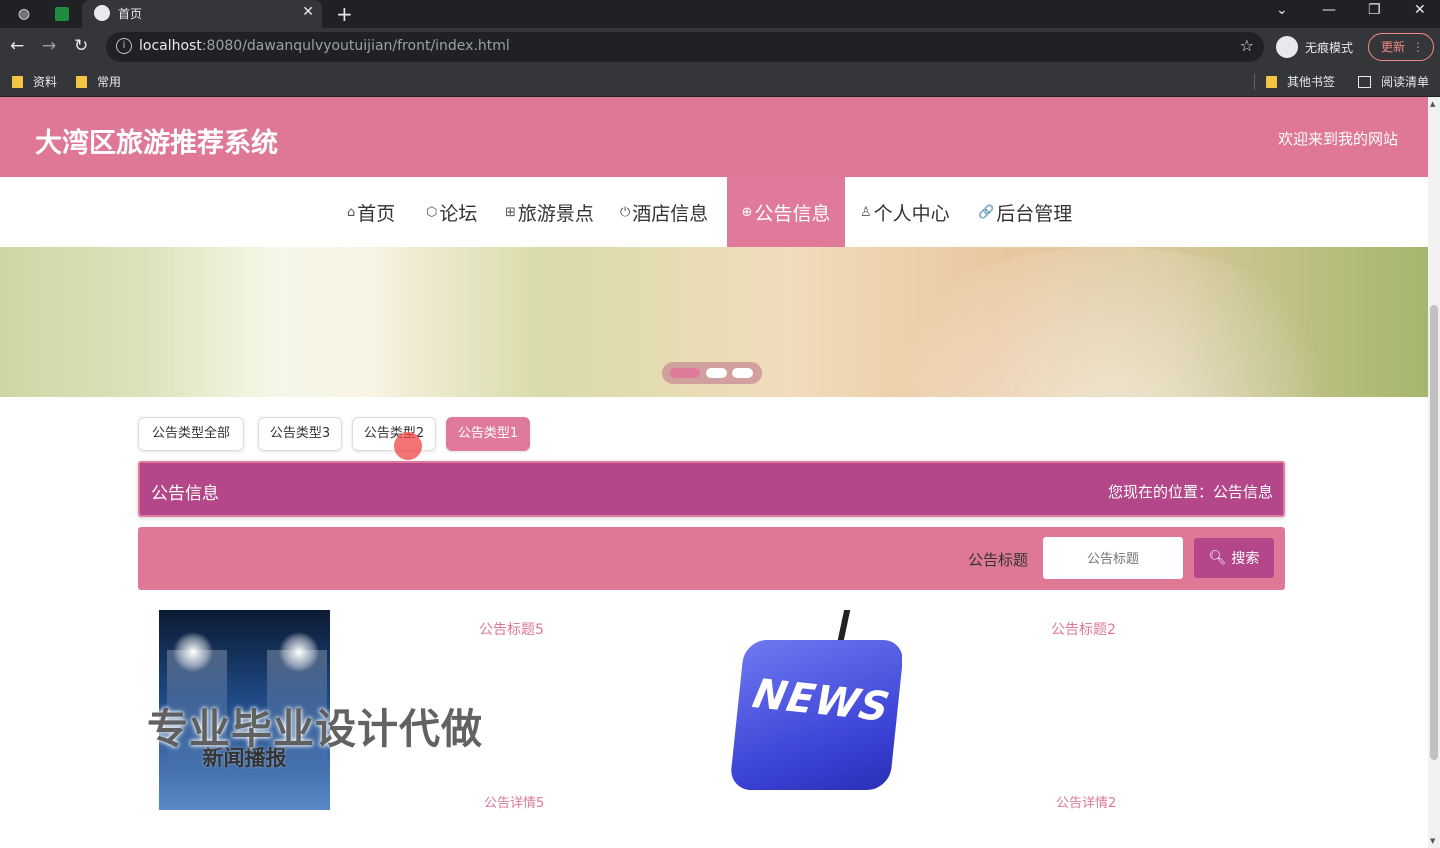 The height and width of the screenshot is (848, 1440). I want to click on bookmark-folder-resources: 资料, so click(34, 81).